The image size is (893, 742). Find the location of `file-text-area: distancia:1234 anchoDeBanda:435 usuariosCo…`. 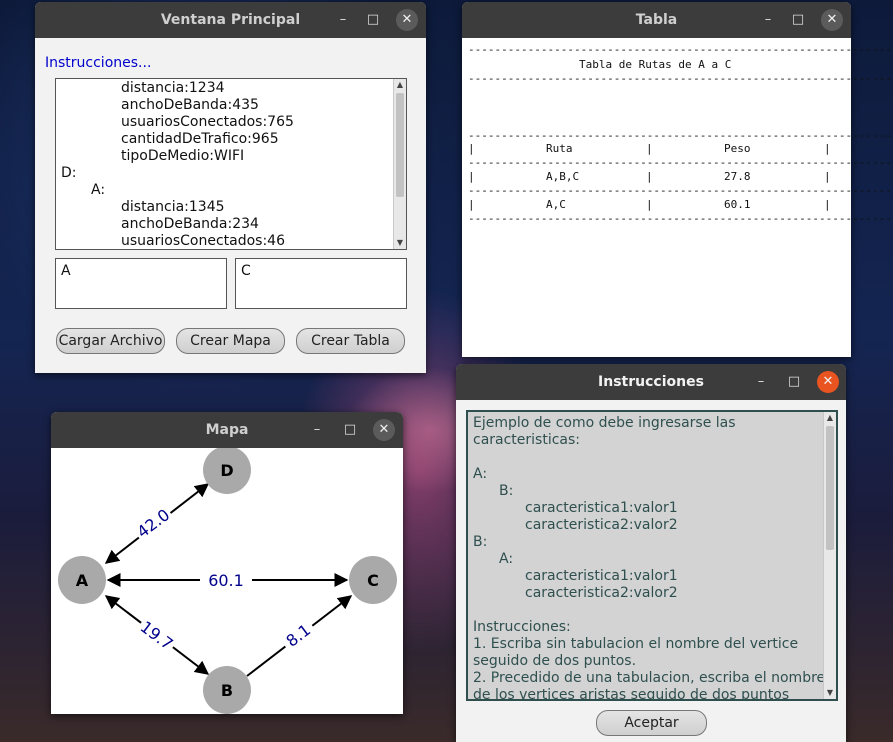

file-text-area: distancia:1234 anchoDeBanda:435 usuariosCo… is located at coordinates (231, 164).